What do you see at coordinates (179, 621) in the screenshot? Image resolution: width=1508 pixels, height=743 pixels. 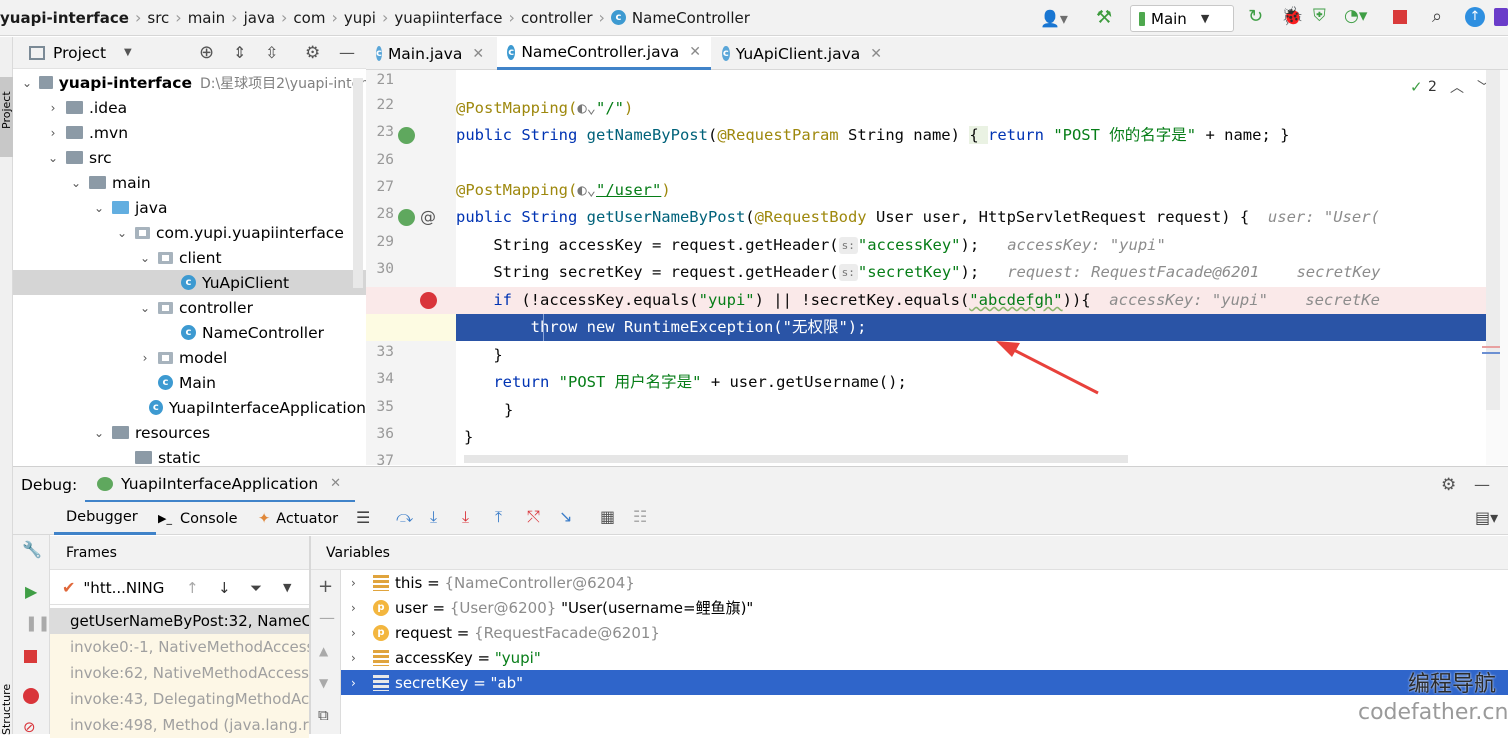 I see `stack-frame: getUserNameByPost:32, NameCo` at bounding box center [179, 621].